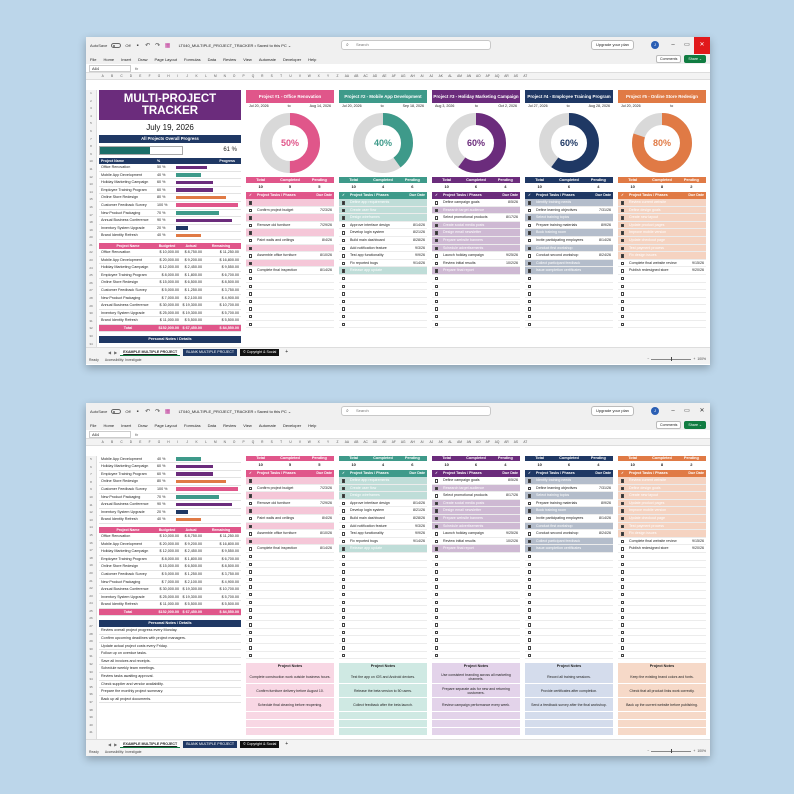 This screenshot has height=794, width=794. I want to click on menu-draw: Draw, so click(142, 59).